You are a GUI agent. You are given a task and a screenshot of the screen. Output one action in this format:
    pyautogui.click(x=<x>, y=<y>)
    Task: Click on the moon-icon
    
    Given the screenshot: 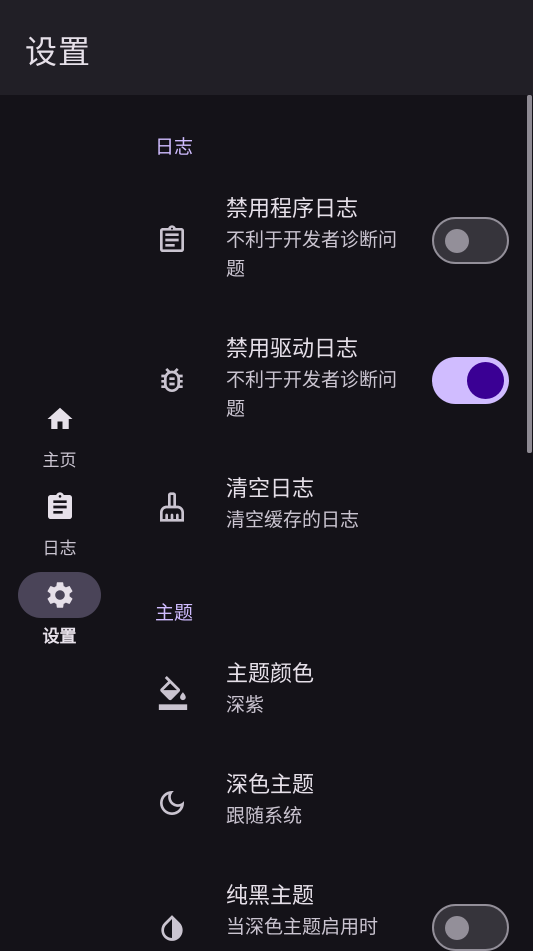 What is the action you would take?
    pyautogui.click(x=172, y=803)
    